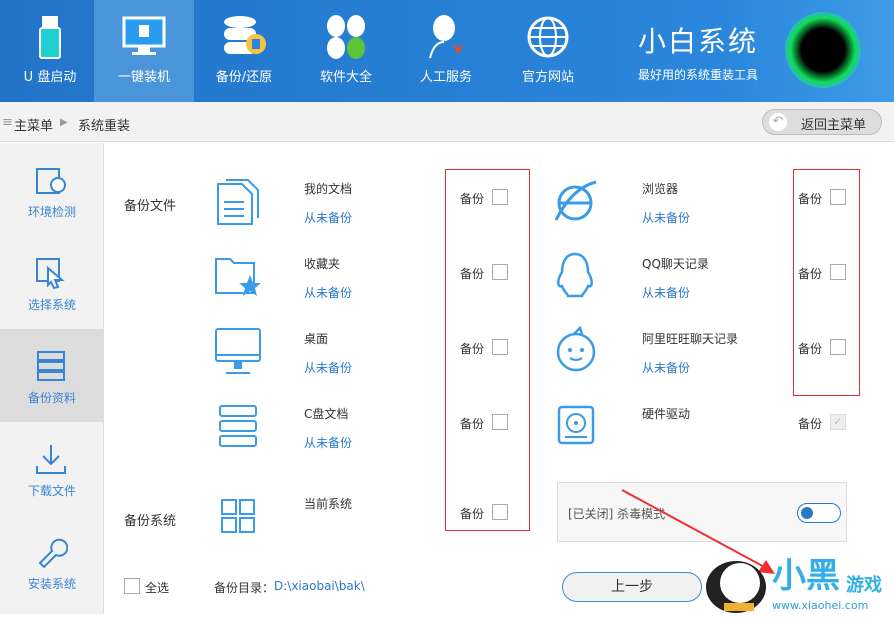 The height and width of the screenshot is (617, 894). I want to click on sidebar-label: 下载文件, so click(51, 491).